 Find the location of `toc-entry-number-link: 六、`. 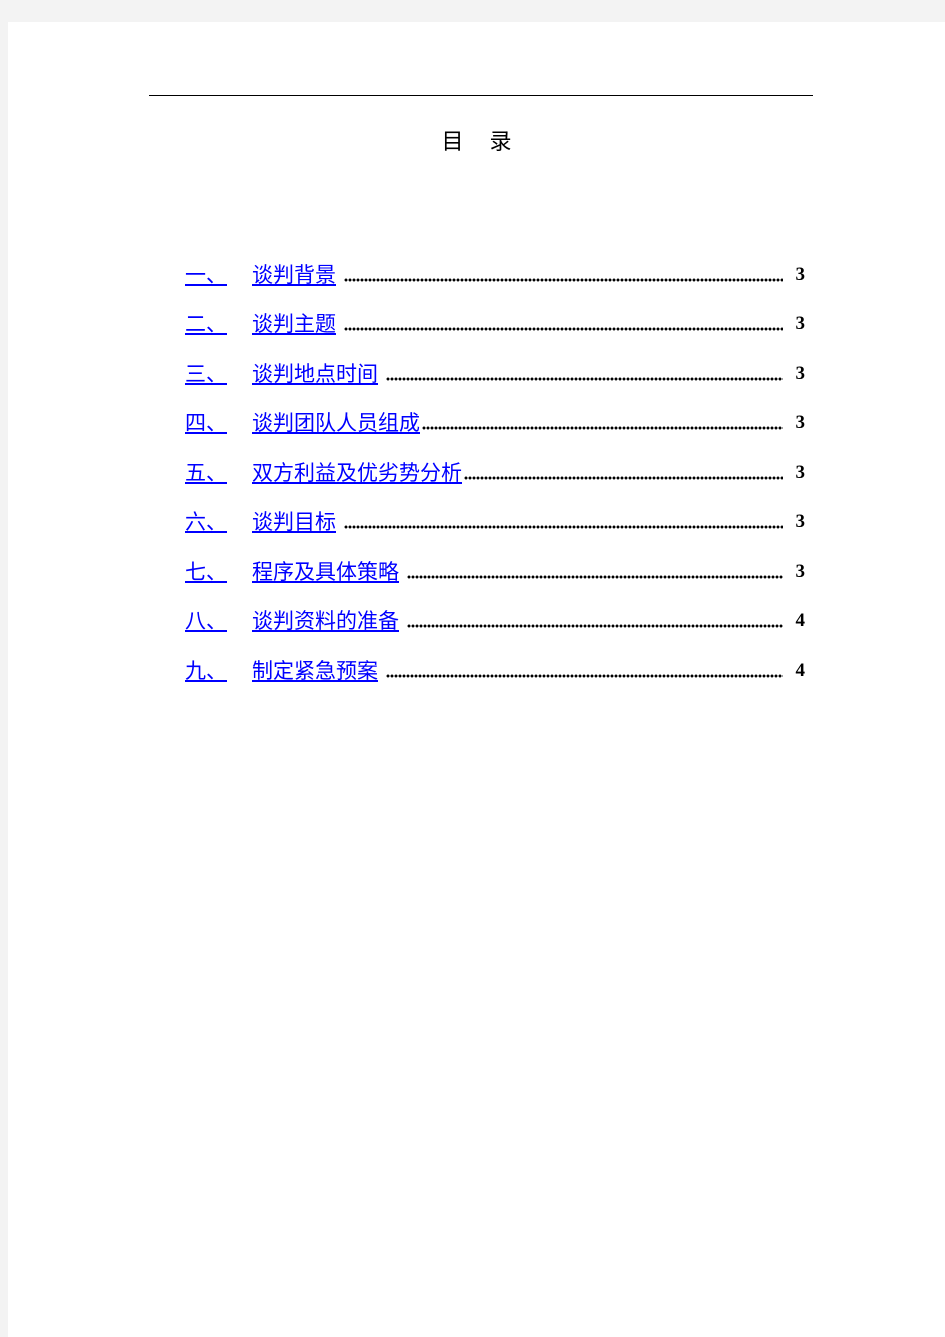

toc-entry-number-link: 六、 is located at coordinates (208, 522).